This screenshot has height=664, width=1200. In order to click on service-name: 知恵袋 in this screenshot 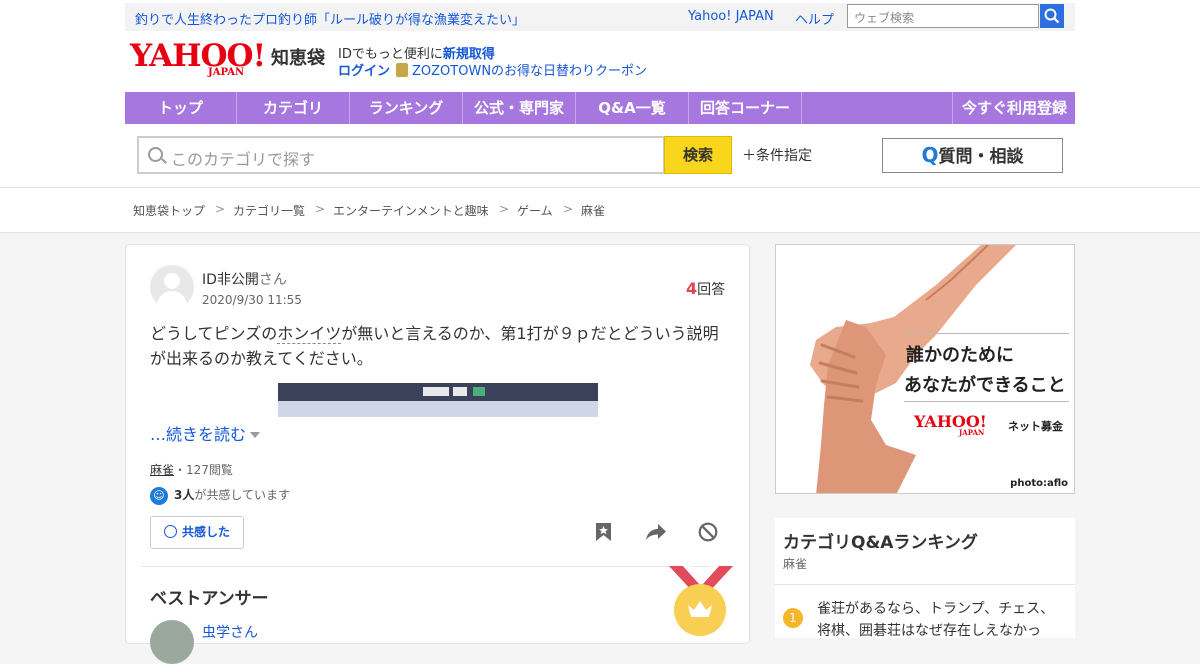, I will do `click(298, 58)`.